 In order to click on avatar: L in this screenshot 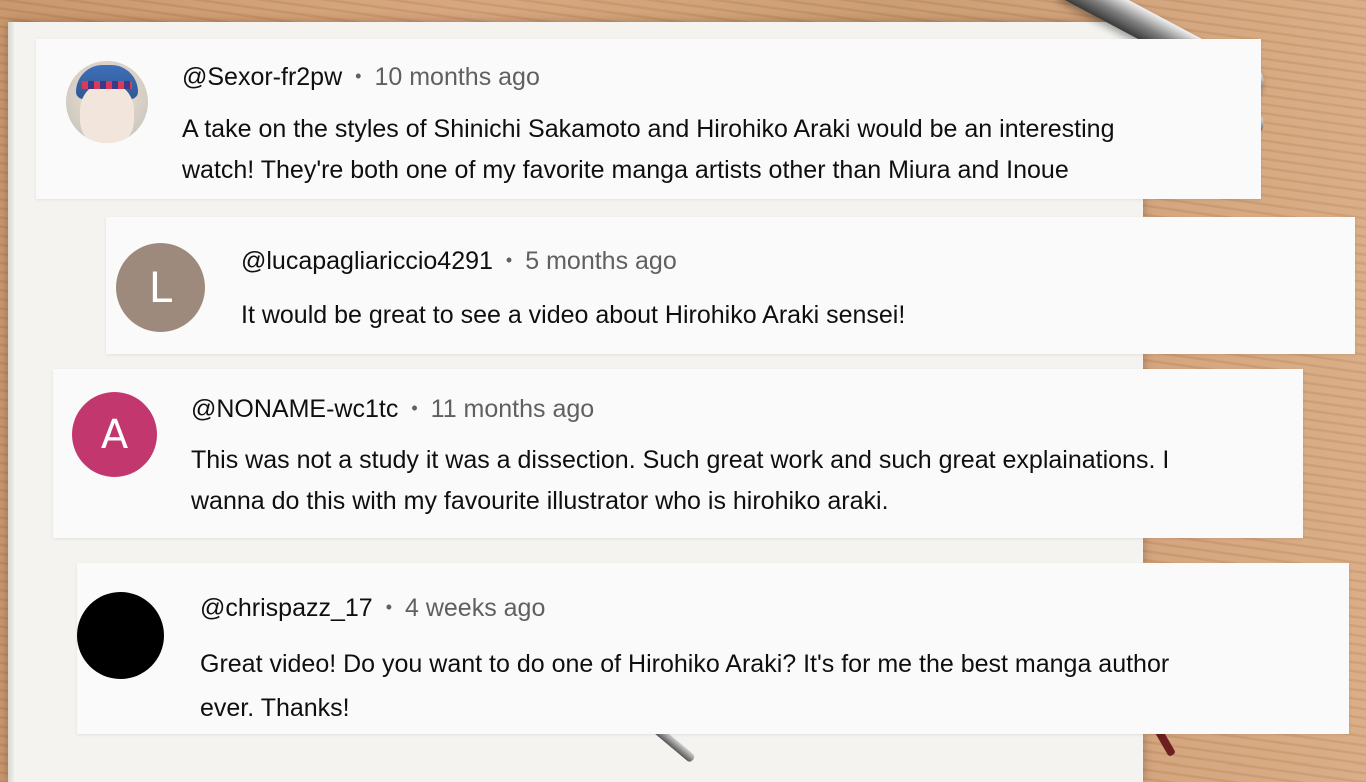, I will do `click(160, 287)`.